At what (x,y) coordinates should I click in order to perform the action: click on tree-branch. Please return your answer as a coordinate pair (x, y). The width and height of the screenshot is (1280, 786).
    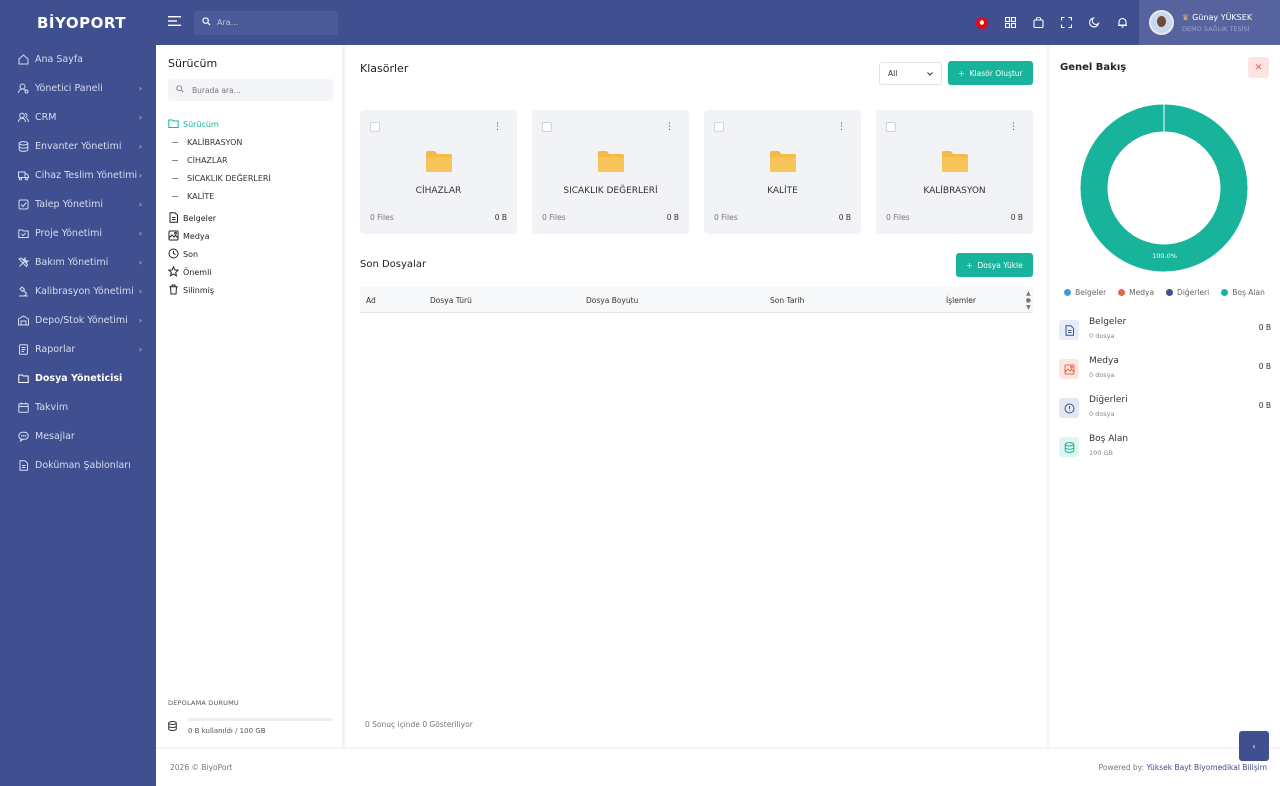
    Looking at the image, I should click on (175, 142).